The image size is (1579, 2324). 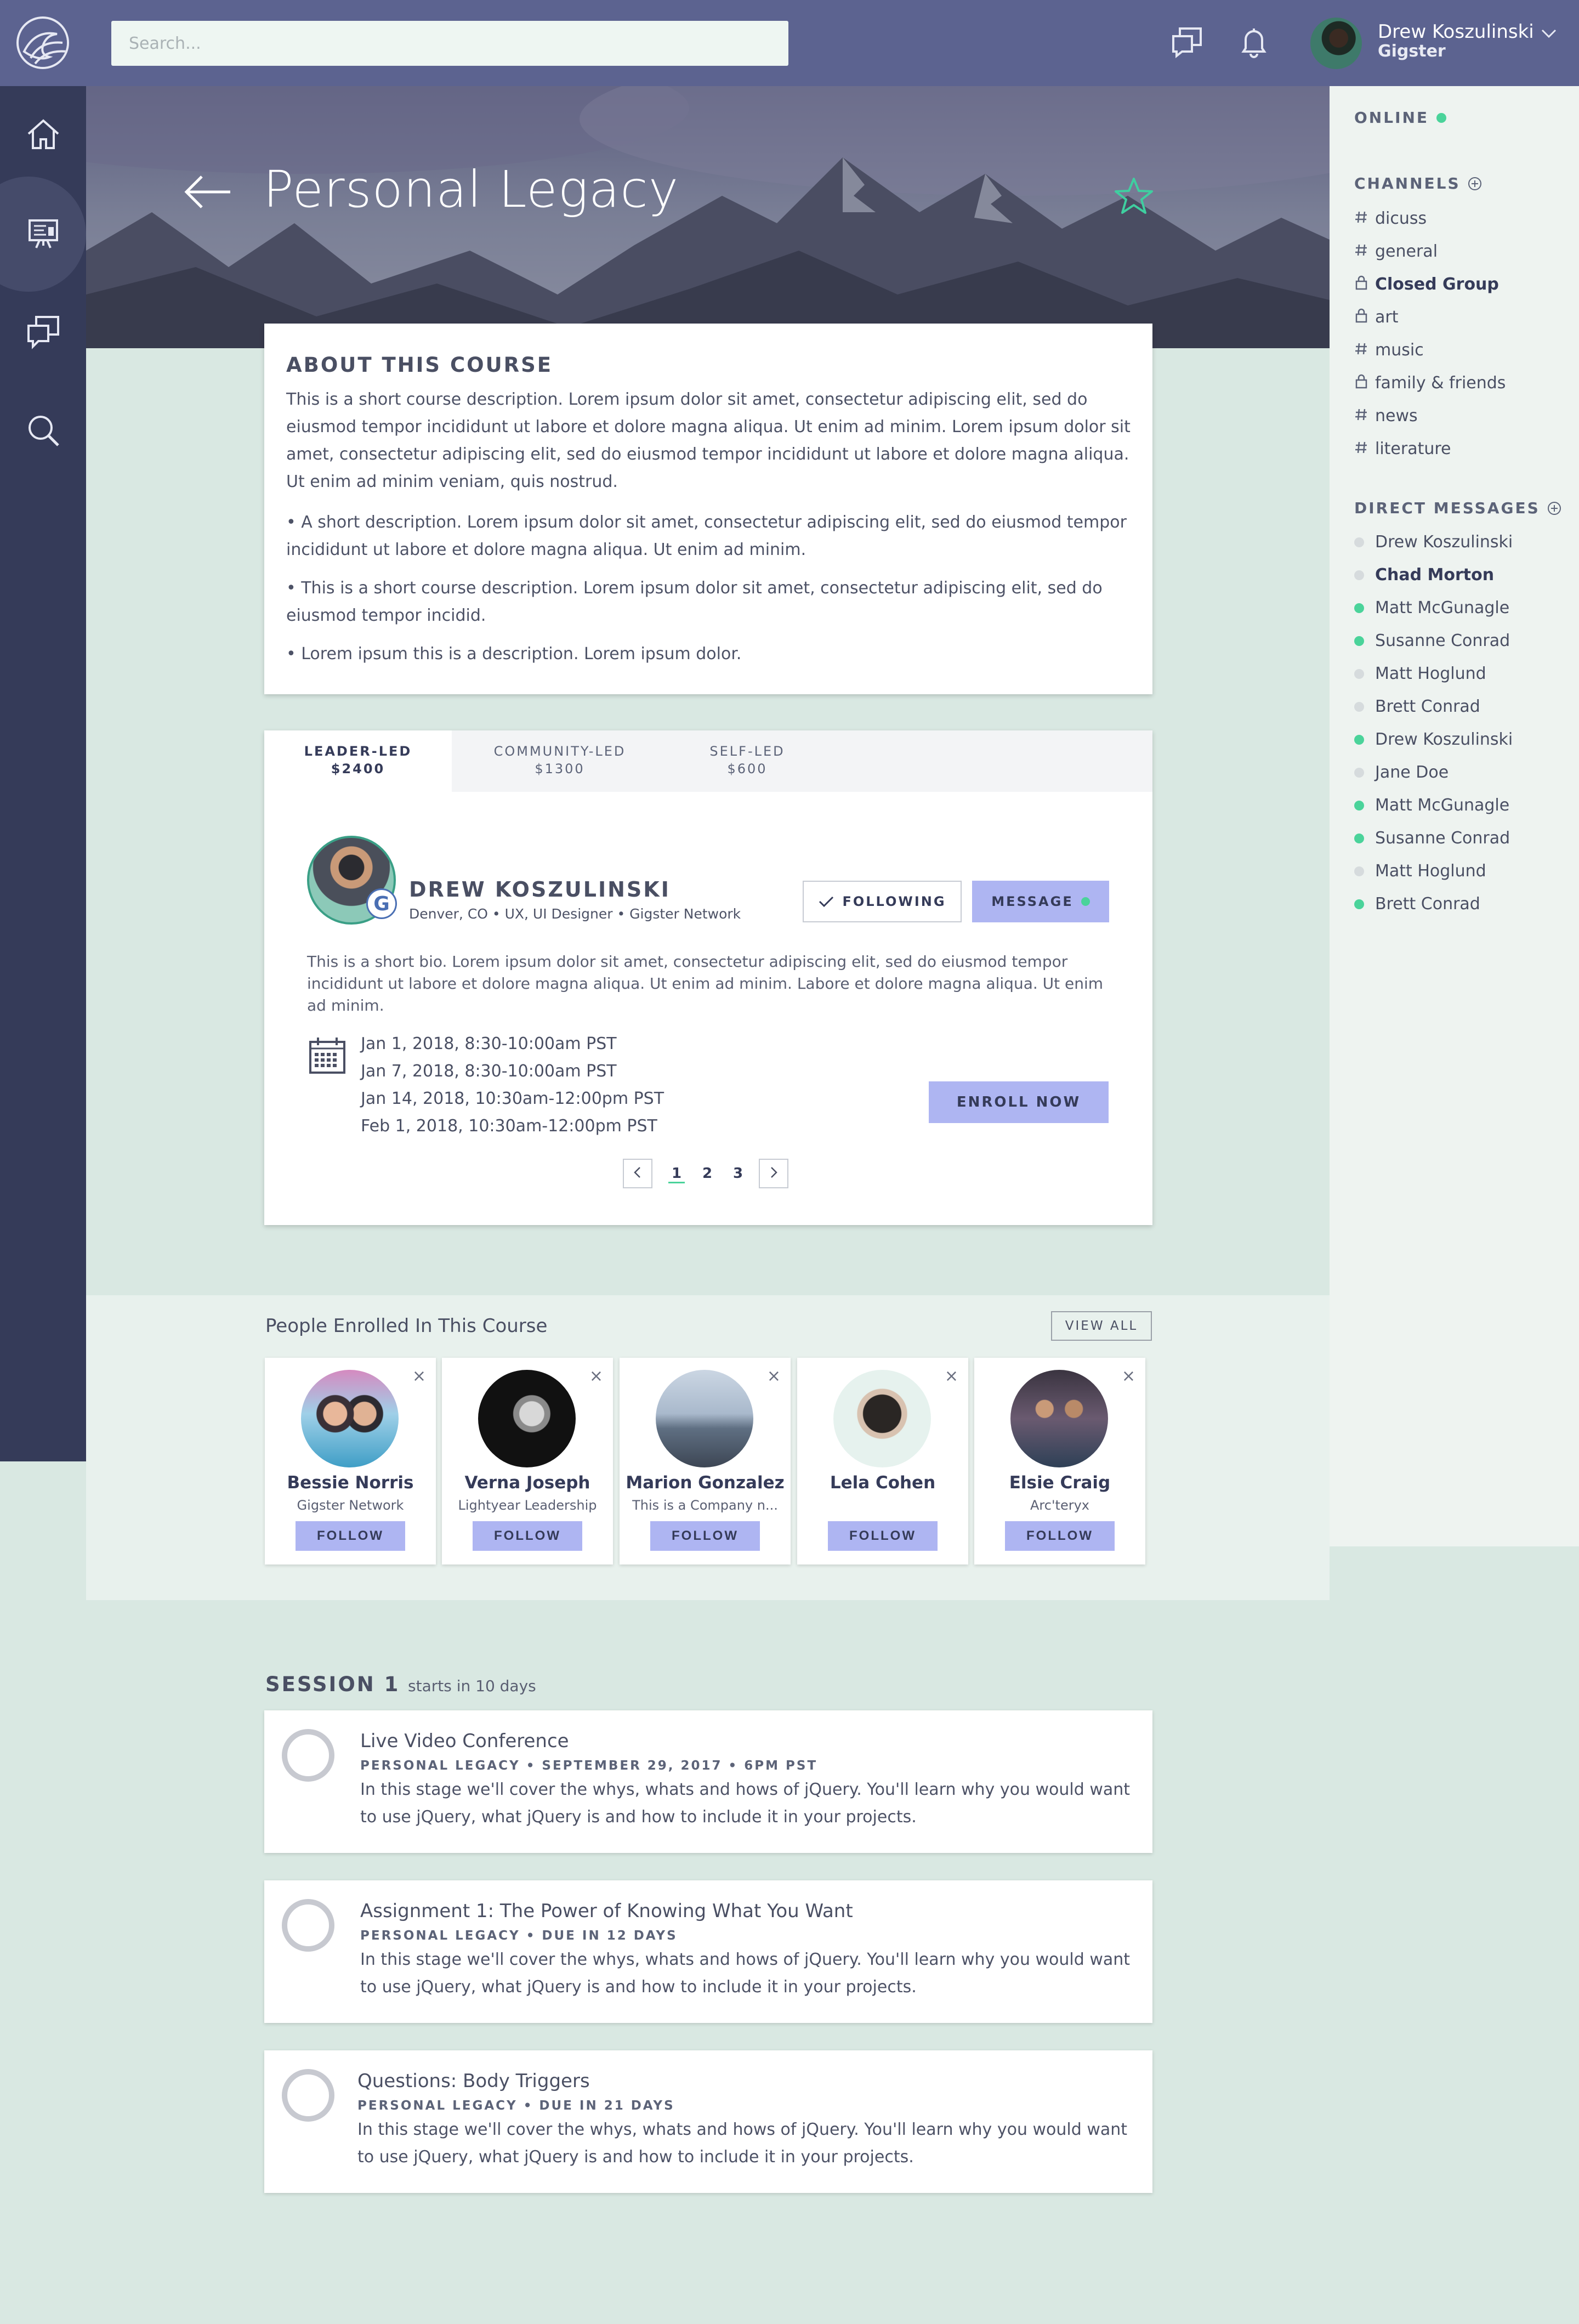 I want to click on back-arrow-icon, so click(x=208, y=192).